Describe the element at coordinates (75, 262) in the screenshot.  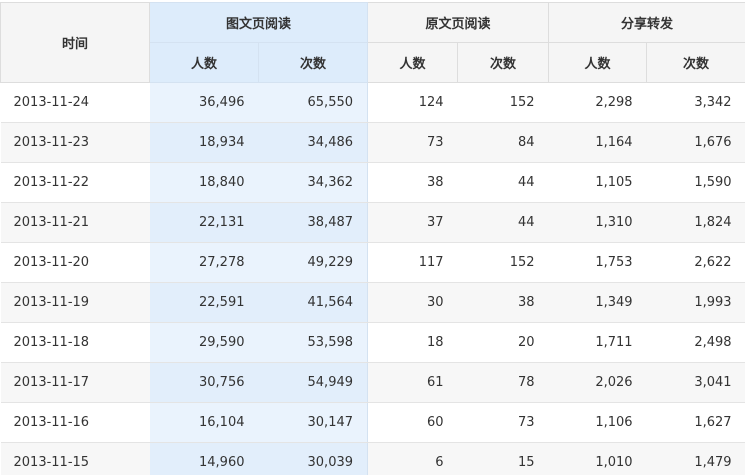
I see `cell-date: 2013-11-20` at that location.